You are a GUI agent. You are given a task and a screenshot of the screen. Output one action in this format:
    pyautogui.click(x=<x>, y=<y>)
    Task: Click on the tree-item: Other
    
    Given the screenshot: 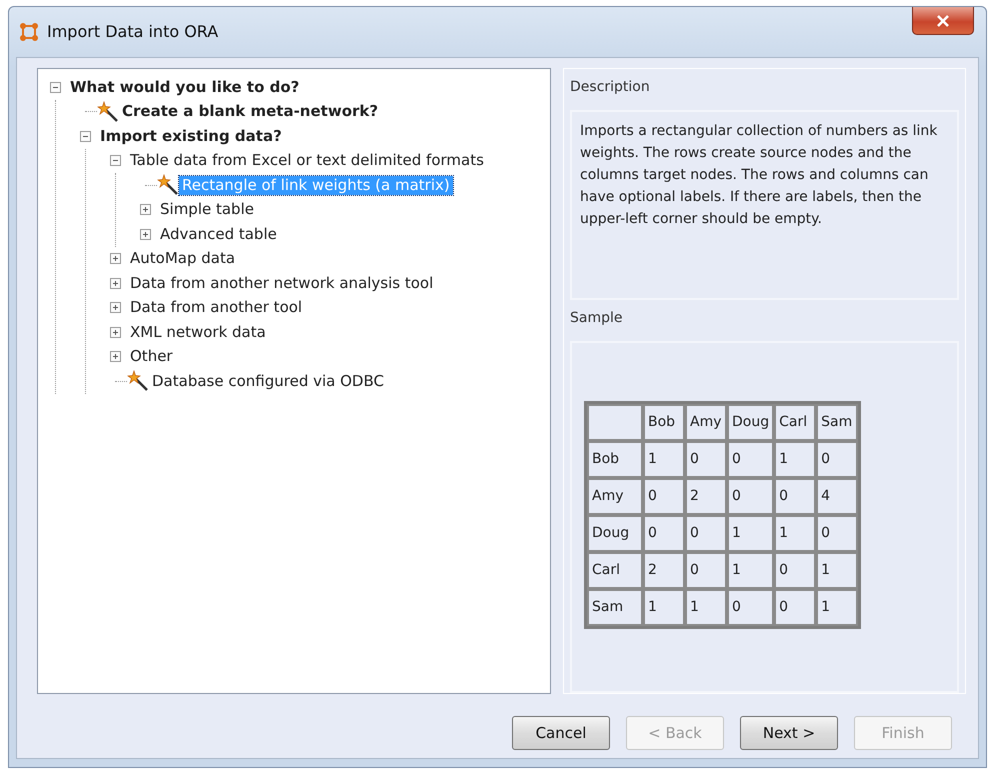 What is the action you would take?
    pyautogui.click(x=151, y=356)
    